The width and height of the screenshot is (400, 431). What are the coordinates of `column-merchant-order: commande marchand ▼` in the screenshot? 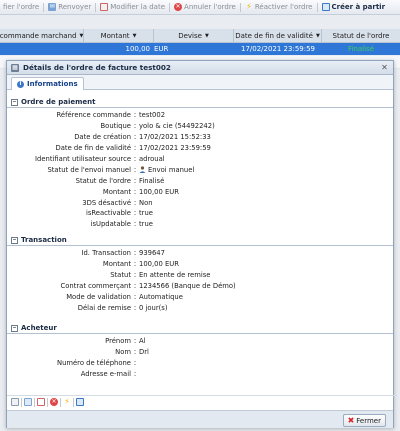 It's located at (42, 35).